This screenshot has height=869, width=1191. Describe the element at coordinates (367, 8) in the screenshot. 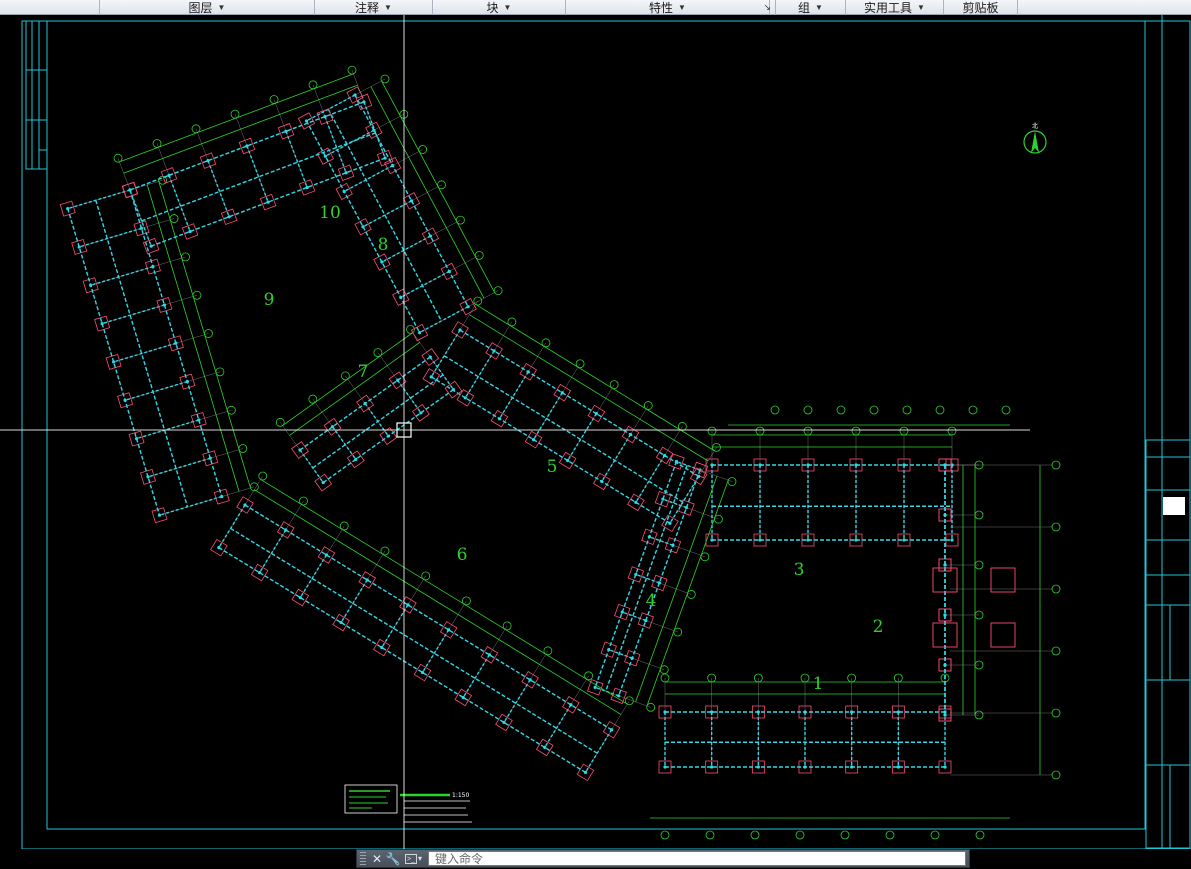

I see `annotation-panel-label: 注释` at that location.